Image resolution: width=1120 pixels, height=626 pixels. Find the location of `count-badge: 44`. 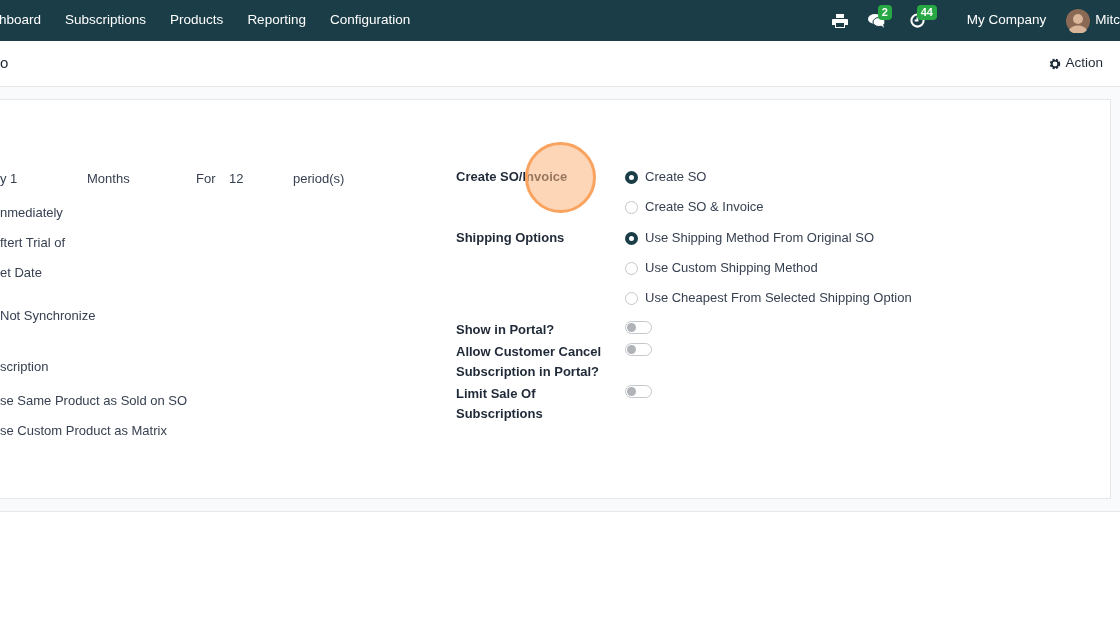

count-badge: 44 is located at coordinates (926, 12).